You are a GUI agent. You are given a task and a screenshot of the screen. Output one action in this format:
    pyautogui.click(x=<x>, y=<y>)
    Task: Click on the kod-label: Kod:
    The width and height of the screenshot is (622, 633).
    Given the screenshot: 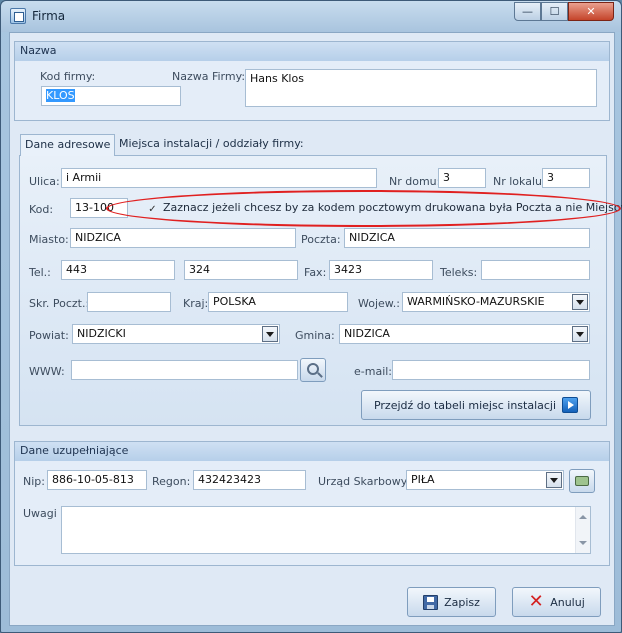 What is the action you would take?
    pyautogui.click(x=41, y=209)
    